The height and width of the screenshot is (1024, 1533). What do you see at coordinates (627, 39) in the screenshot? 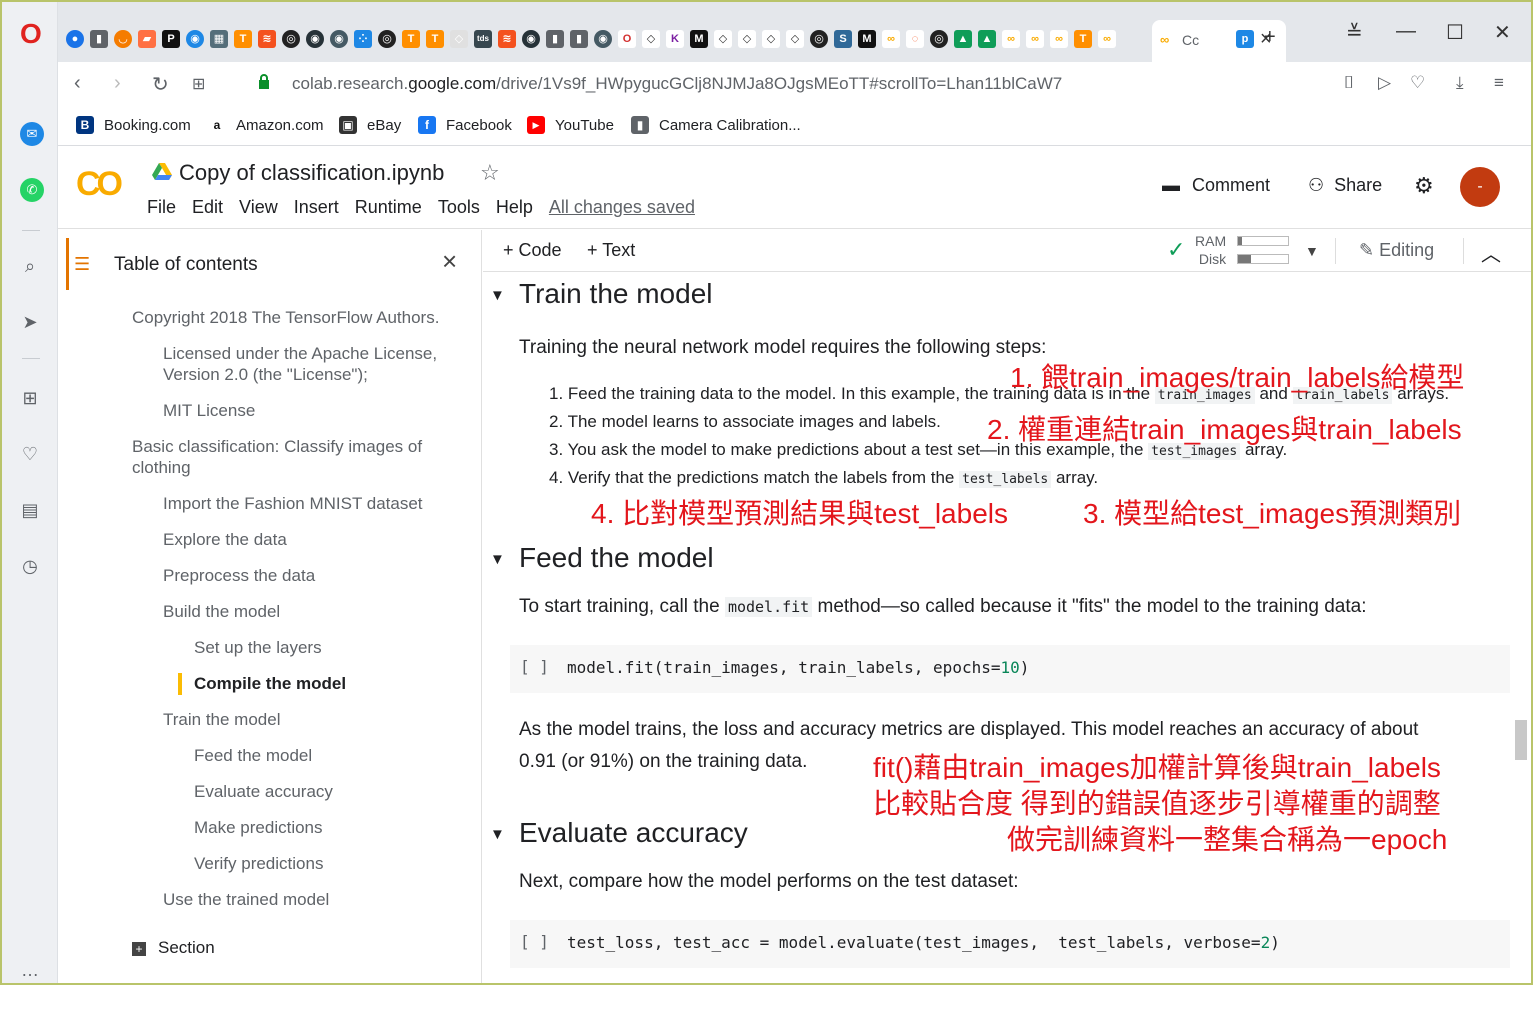
I see `tab-favicon: O` at bounding box center [627, 39].